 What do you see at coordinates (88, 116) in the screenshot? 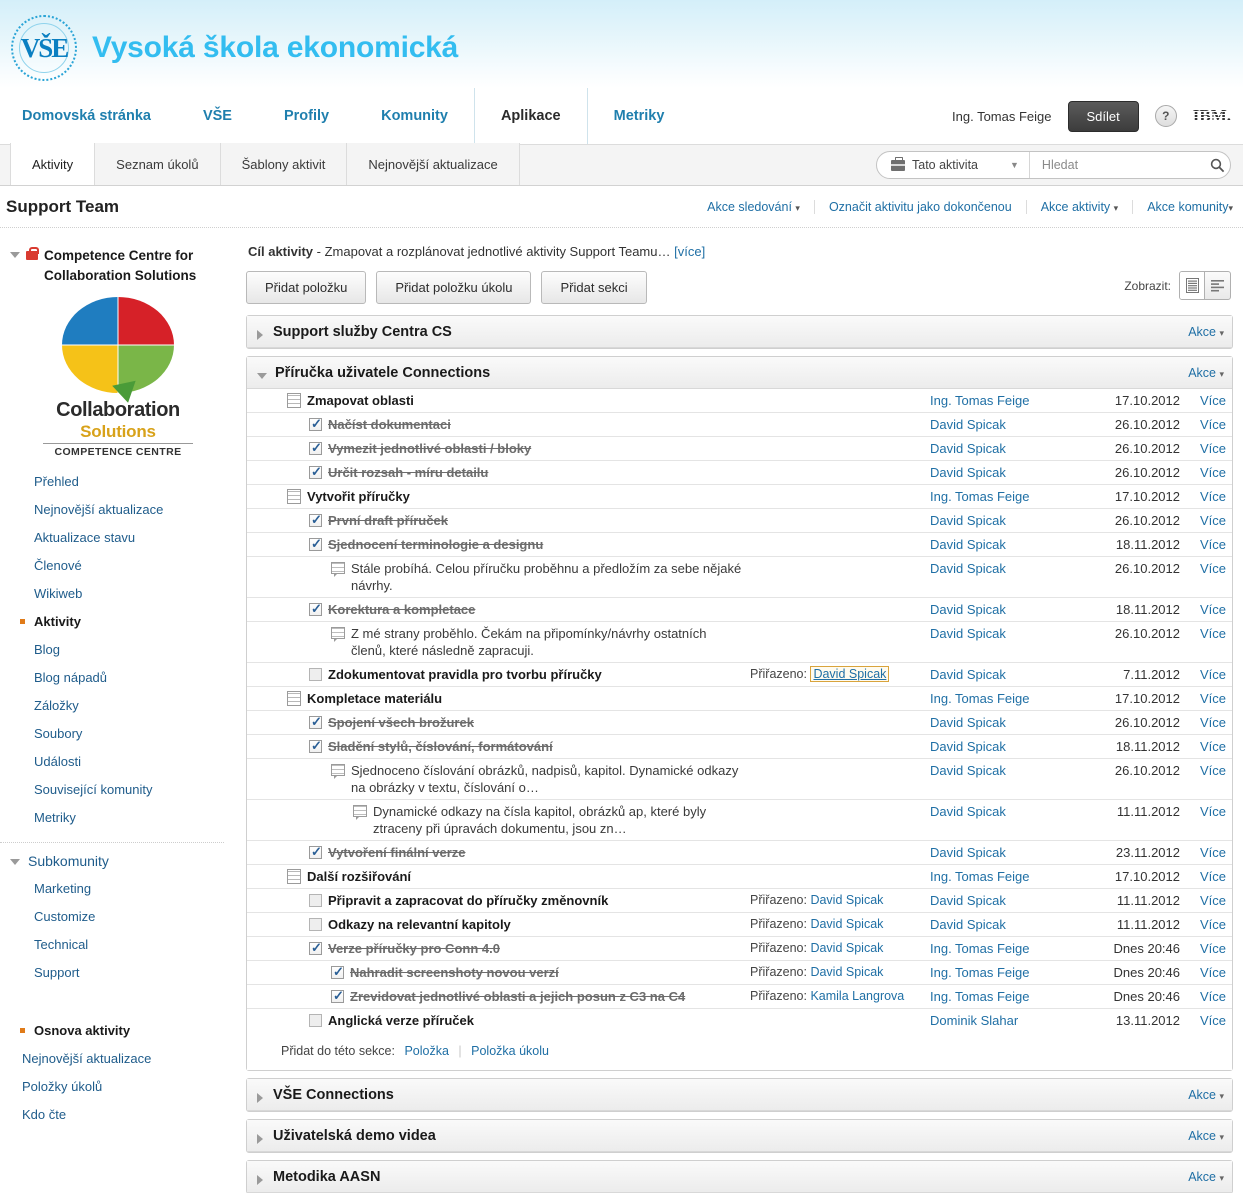
I see `nav-link-home: Domovská stránka` at bounding box center [88, 116].